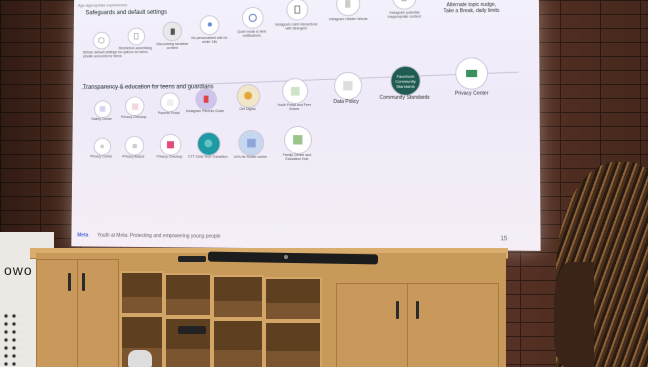 Image resolution: width=648 pixels, height=367 pixels. What do you see at coordinates (348, 19) in the screenshot?
I see `hidden-words-label: Instagram Hidden Words` at bounding box center [348, 19].